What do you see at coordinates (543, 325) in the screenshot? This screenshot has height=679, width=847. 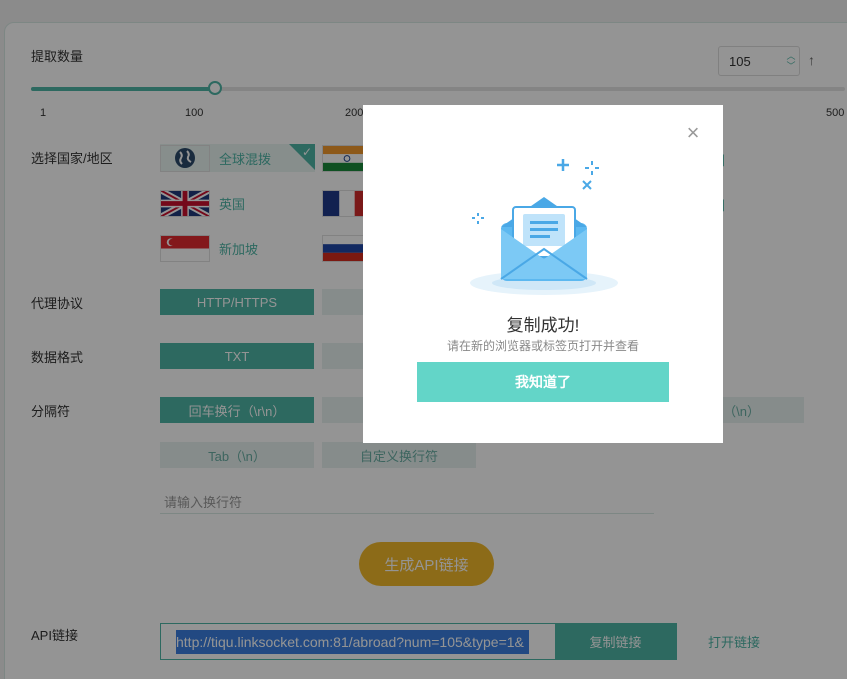 I see `modal-title: 复制成功!` at bounding box center [543, 325].